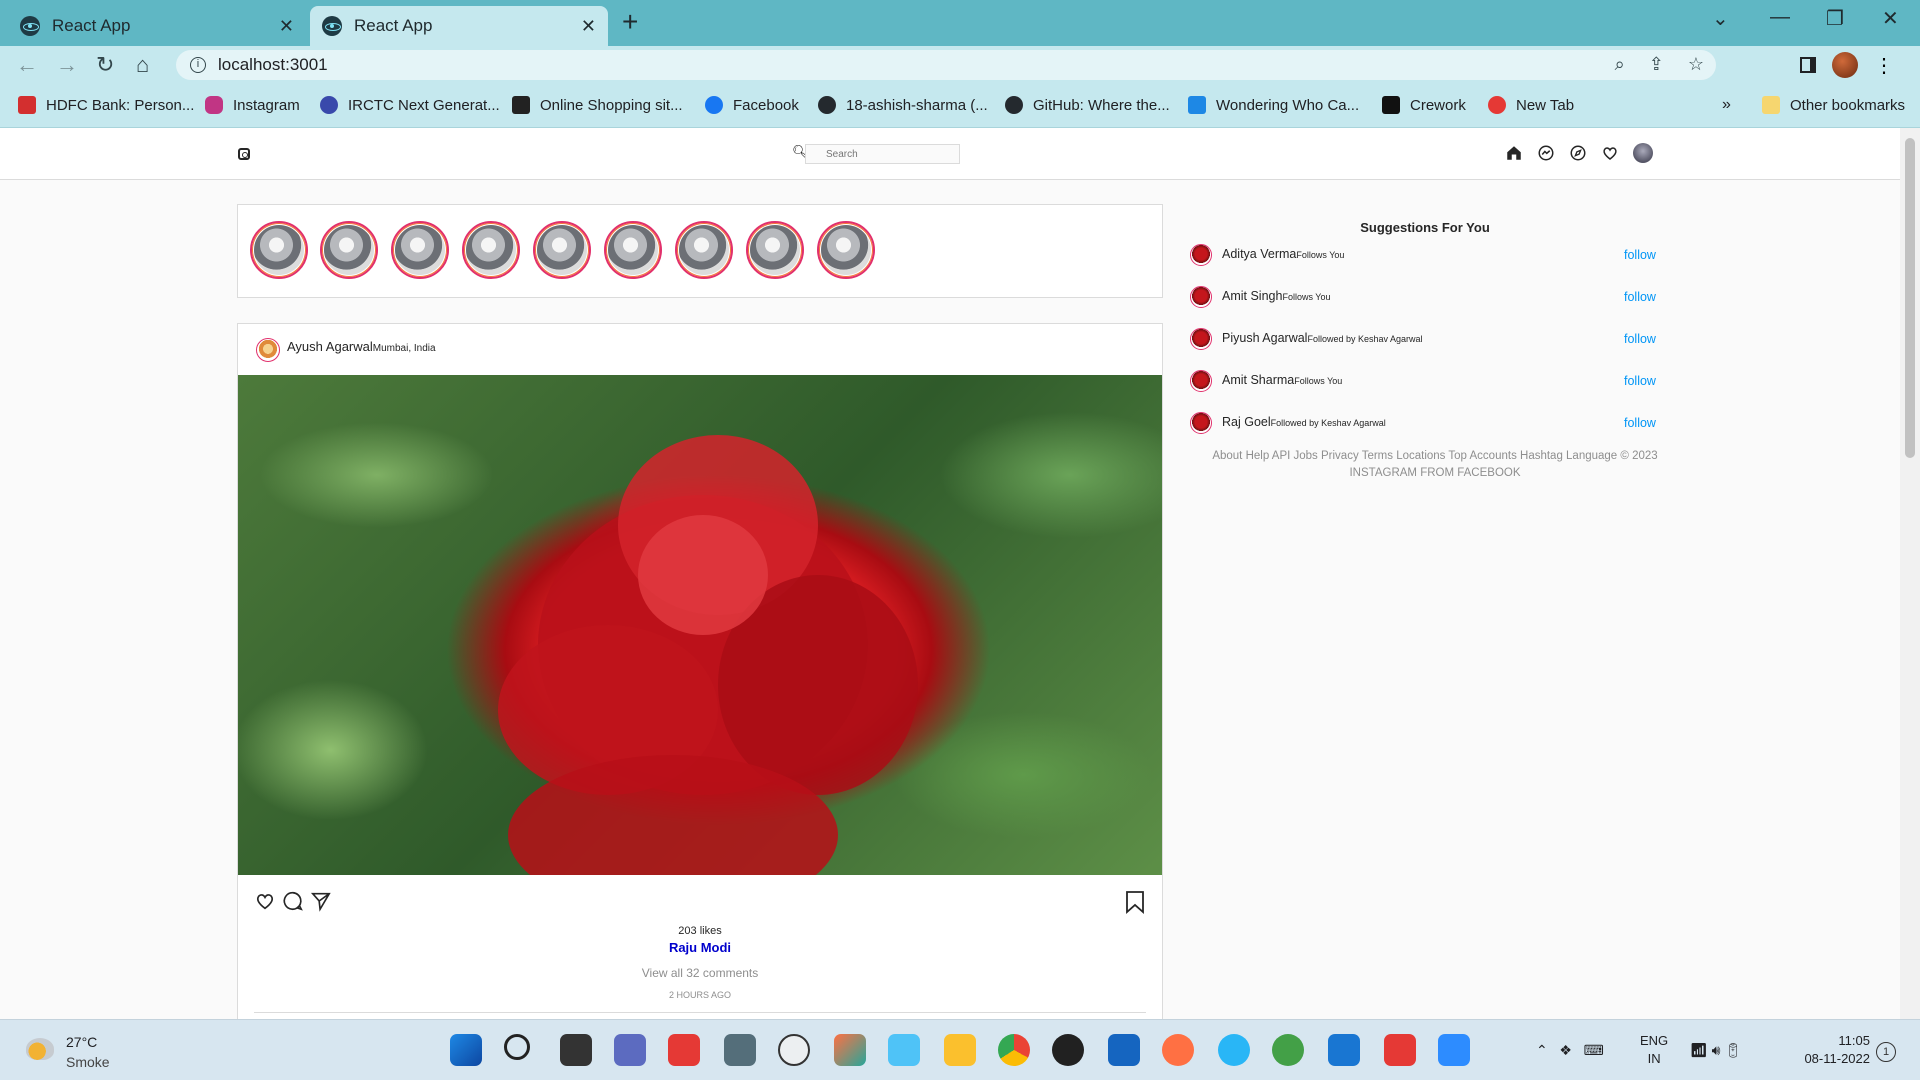 The image size is (1920, 1080). What do you see at coordinates (105, 65) in the screenshot?
I see `reload-icon: ↻` at bounding box center [105, 65].